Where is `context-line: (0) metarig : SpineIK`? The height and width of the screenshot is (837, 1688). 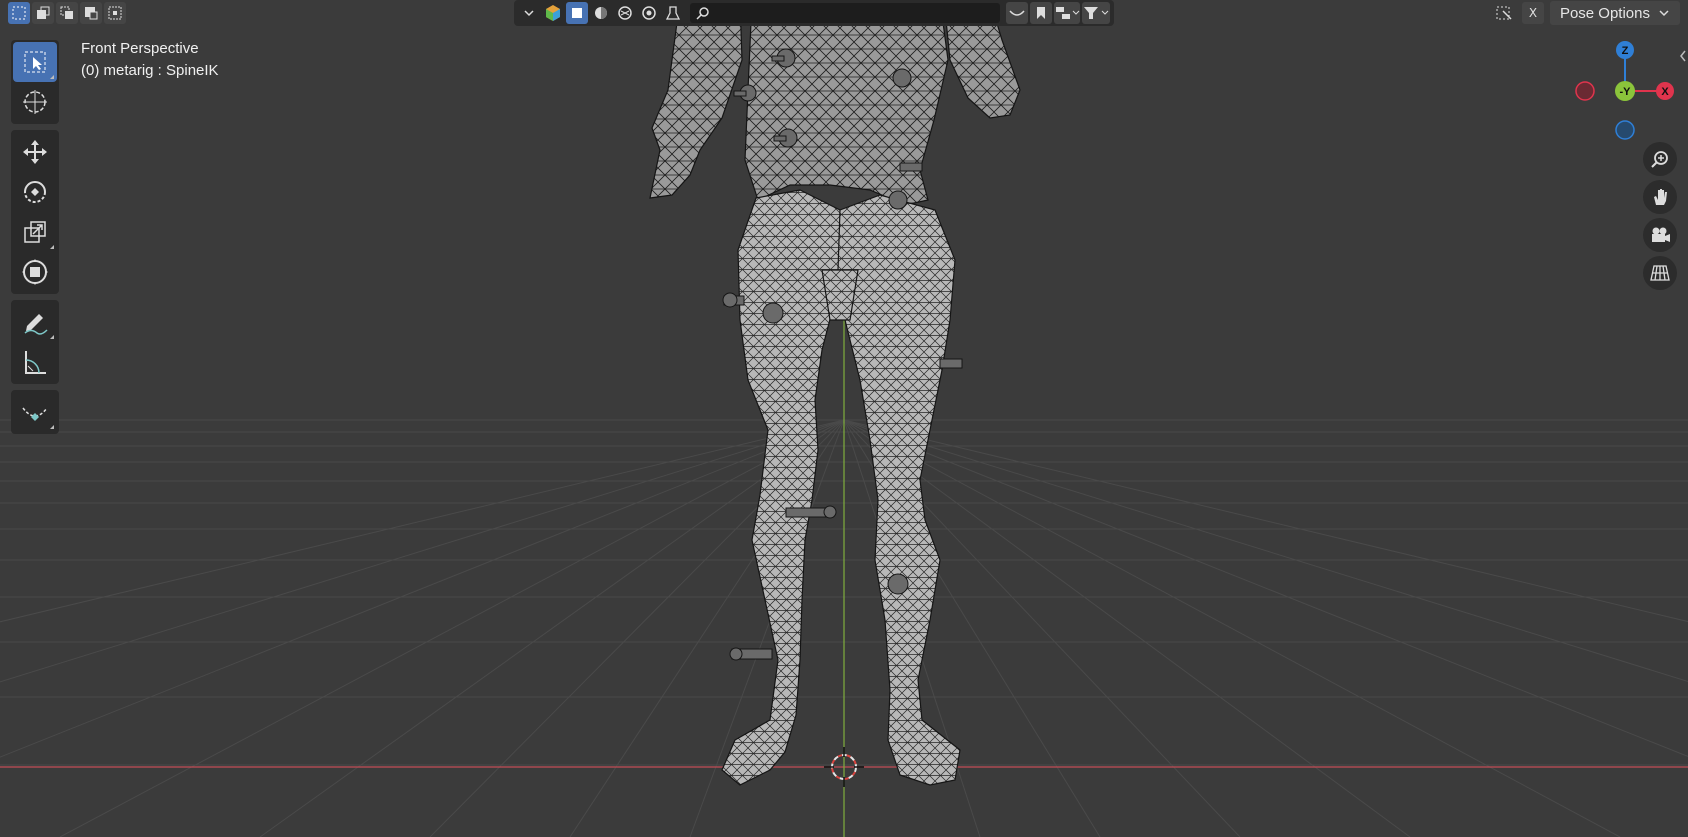 context-line: (0) metarig : SpineIK is located at coordinates (150, 70).